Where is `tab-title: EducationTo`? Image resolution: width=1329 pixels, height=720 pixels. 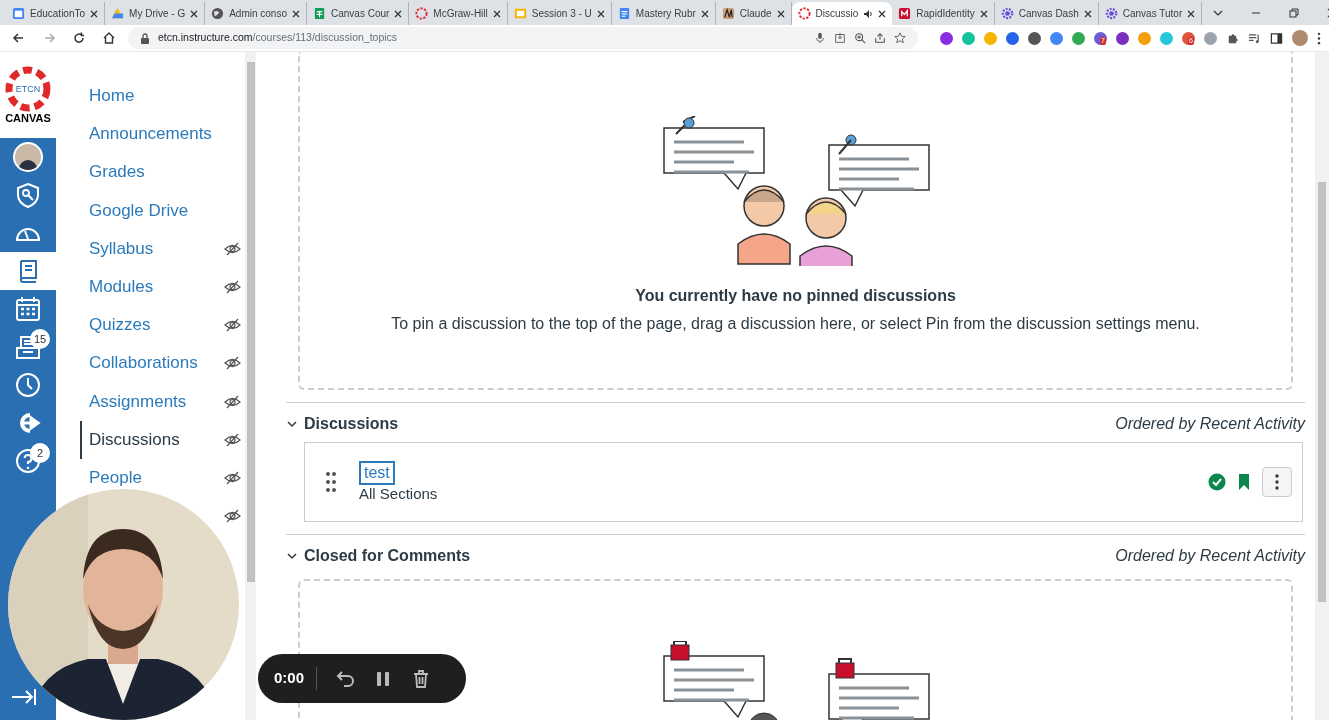
tab-title: EducationTo is located at coordinates (58, 14).